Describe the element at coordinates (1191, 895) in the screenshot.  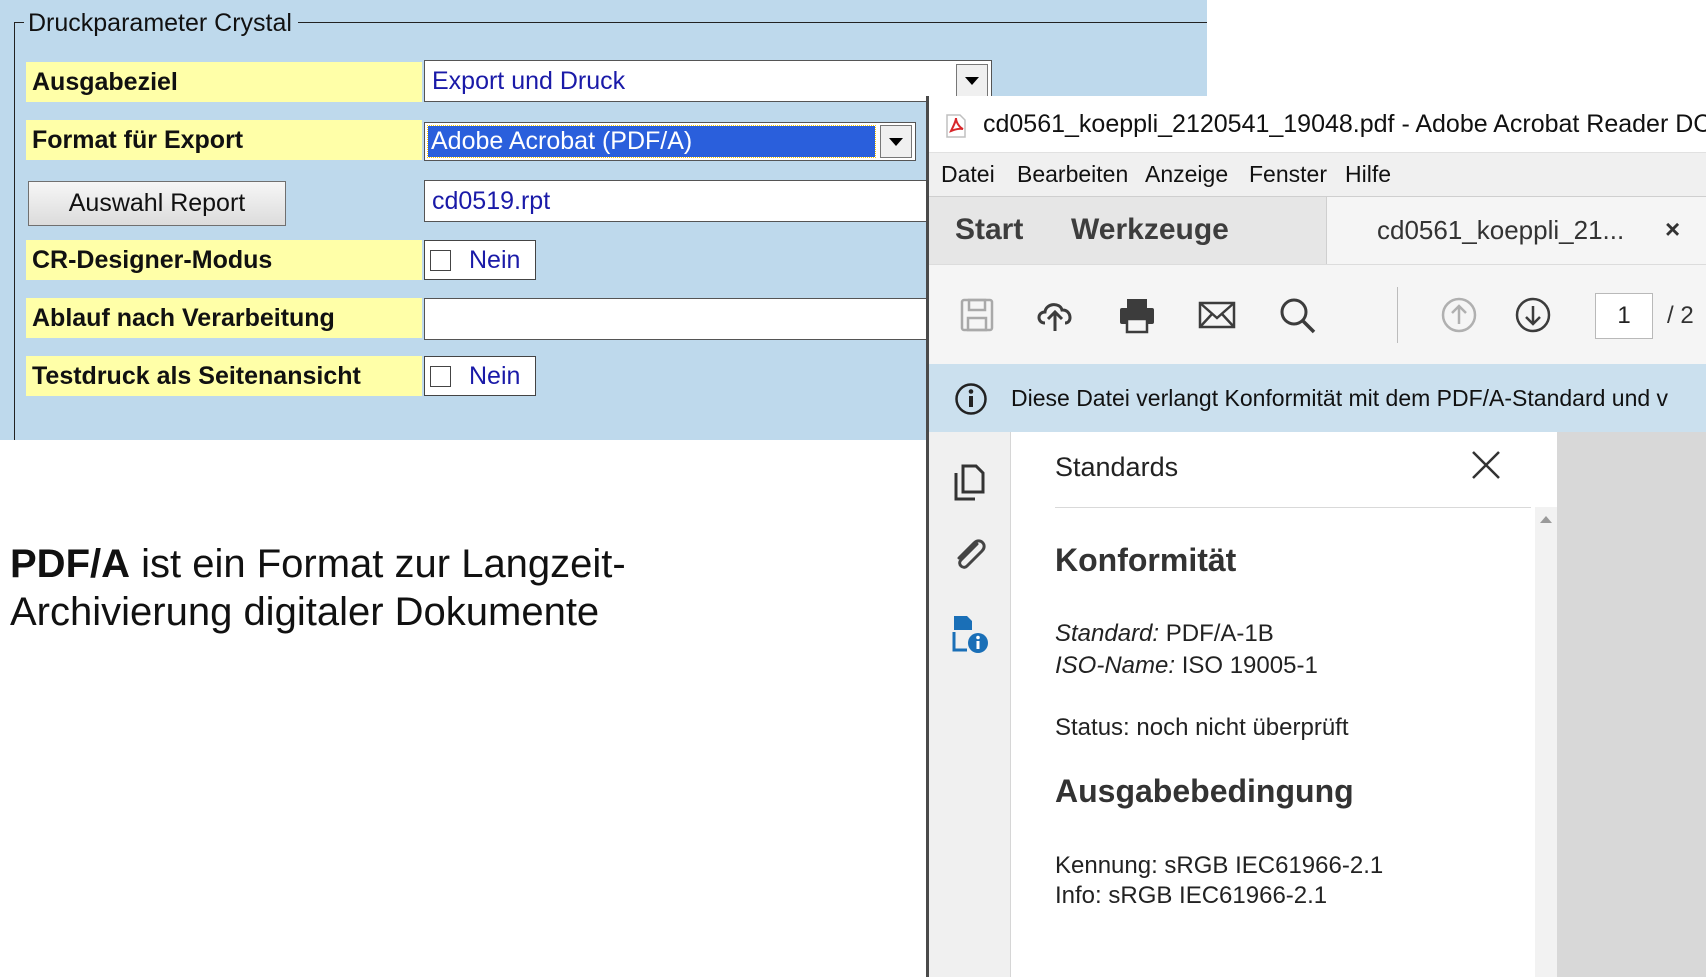
I see `info-line: Info: sRGB IEC61966-2.1` at that location.